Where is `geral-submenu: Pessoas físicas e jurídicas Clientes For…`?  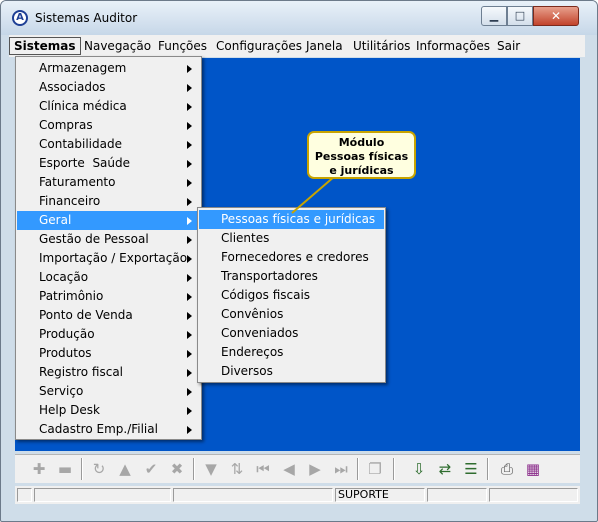
geral-submenu: Pessoas físicas e jurídicas Clientes For… is located at coordinates (291, 295).